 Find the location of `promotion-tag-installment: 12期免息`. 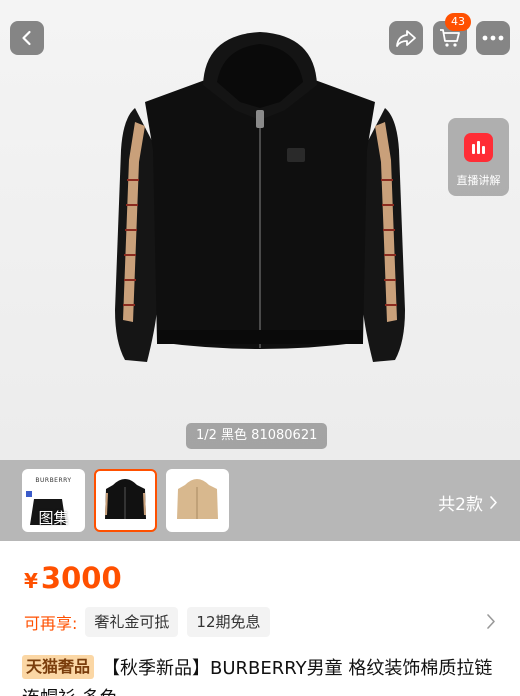

promotion-tag-installment: 12期免息 is located at coordinates (228, 622).